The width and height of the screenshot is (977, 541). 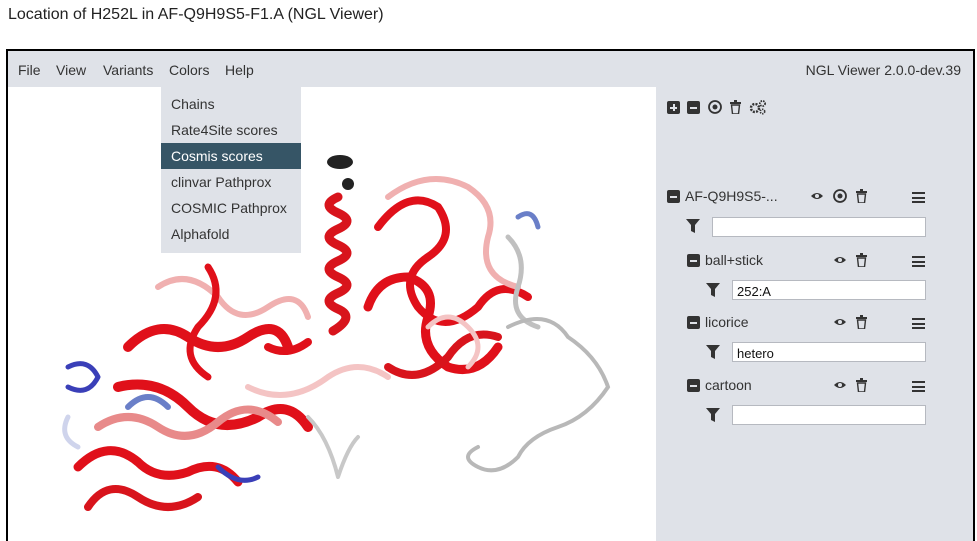 What do you see at coordinates (883, 70) in the screenshot?
I see `version-label: NGL Viewer 2.0.0-dev.39` at bounding box center [883, 70].